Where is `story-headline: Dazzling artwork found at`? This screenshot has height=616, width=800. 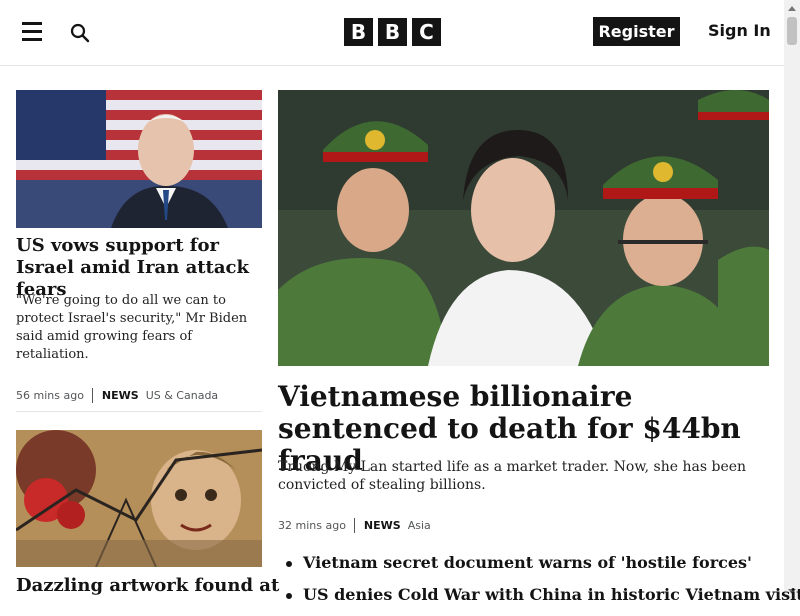
story-headline: Dazzling artwork found at is located at coordinates (147, 586).